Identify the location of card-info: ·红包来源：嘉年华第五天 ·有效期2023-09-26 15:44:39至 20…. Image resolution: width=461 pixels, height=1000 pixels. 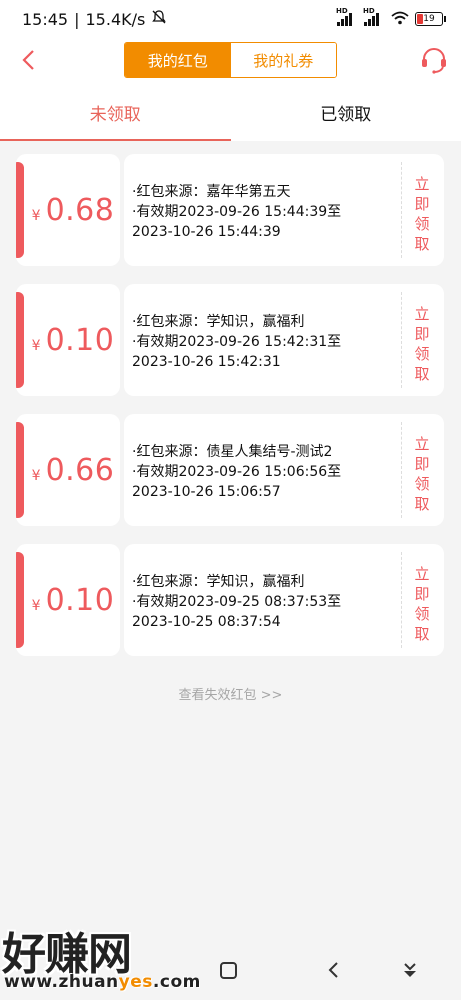
(263, 212).